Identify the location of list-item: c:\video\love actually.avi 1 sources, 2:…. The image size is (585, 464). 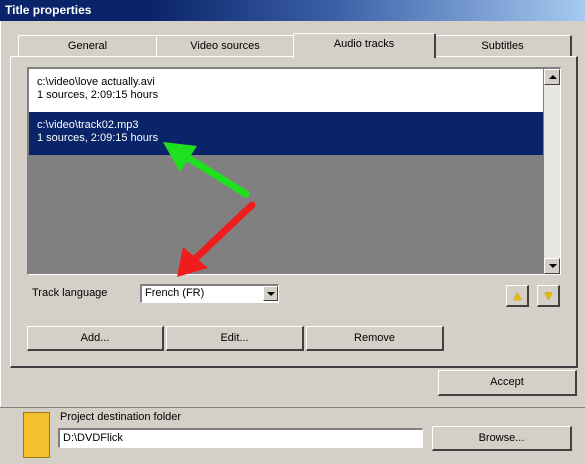
(286, 90).